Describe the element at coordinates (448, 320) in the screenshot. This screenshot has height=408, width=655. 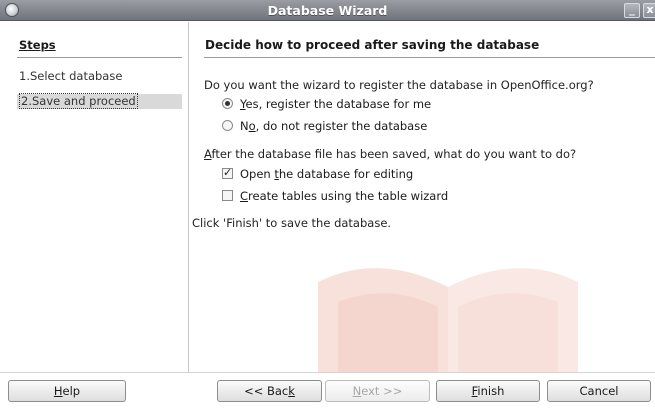
I see `book-watermark-icon` at that location.